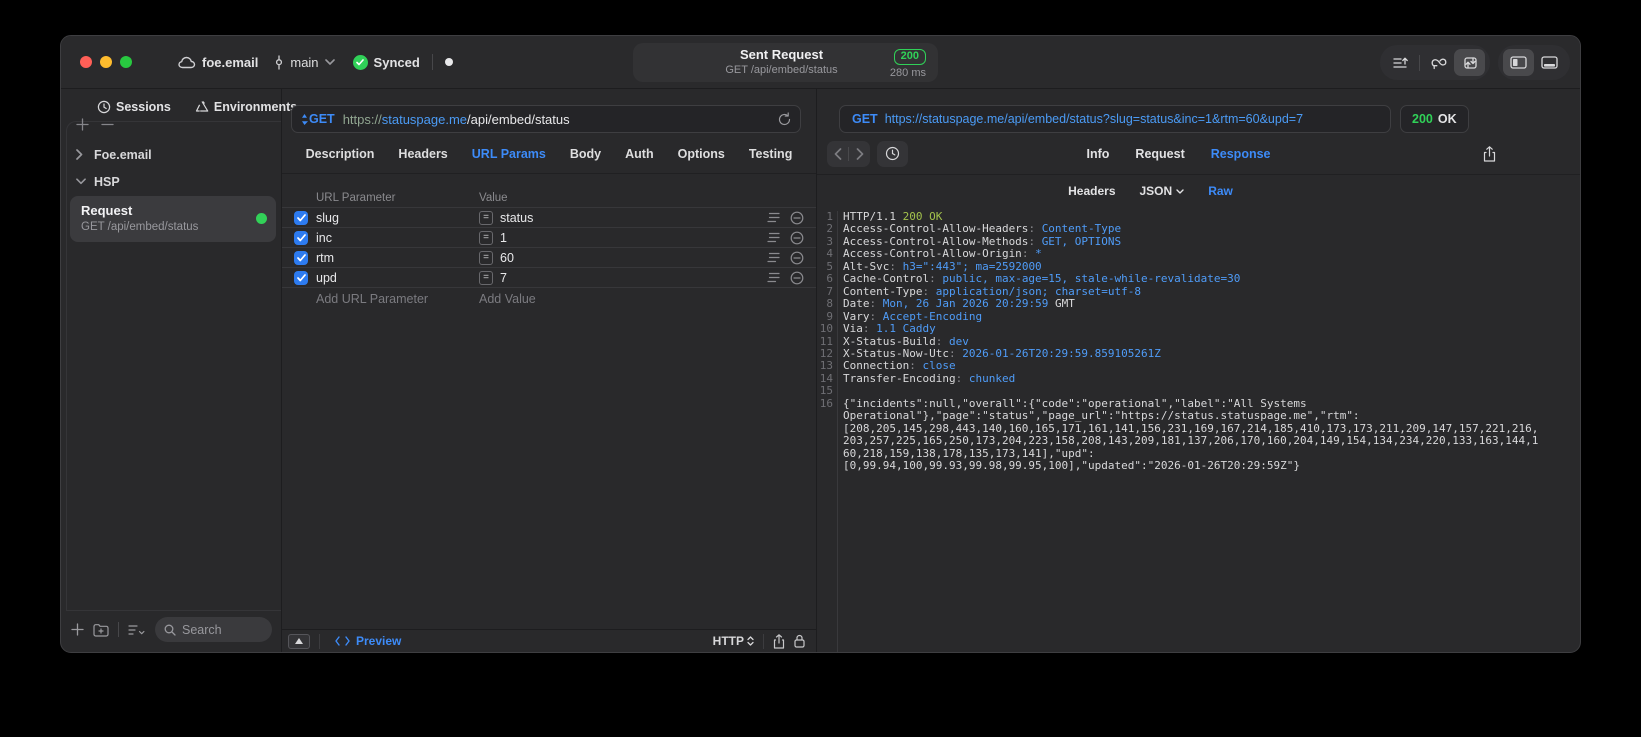  Describe the element at coordinates (1422, 119) in the screenshot. I see `status-code: 200` at that location.